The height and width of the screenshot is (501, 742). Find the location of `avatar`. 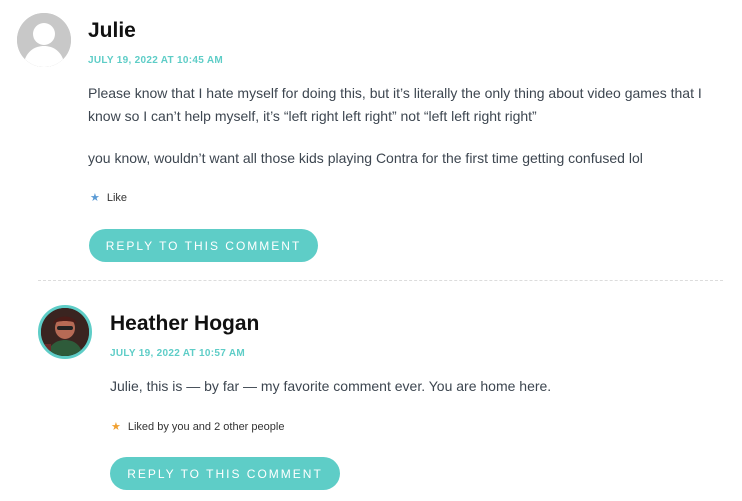

avatar is located at coordinates (65, 332).